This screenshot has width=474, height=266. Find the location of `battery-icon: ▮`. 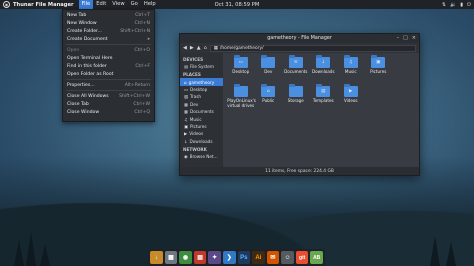

battery-icon: ▮ is located at coordinates (461, 5).